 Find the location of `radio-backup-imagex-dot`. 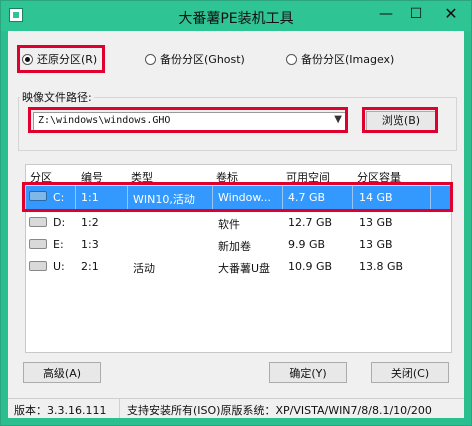

radio-backup-imagex-dot is located at coordinates (291, 59).